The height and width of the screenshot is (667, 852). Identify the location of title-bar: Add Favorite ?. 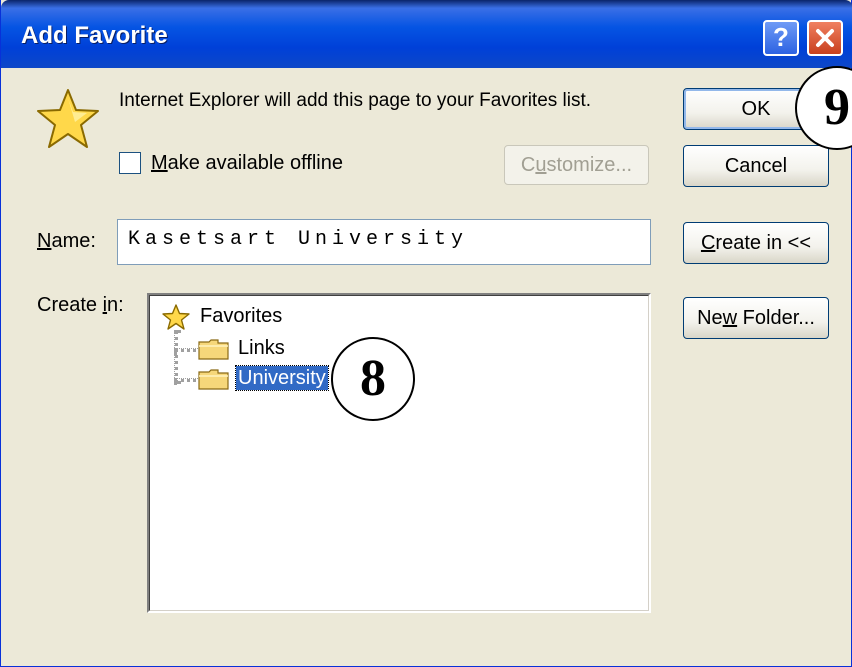
(426, 34).